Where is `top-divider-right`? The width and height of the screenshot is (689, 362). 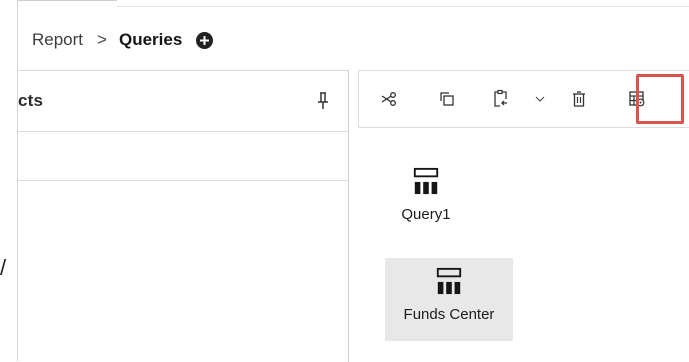 top-divider-right is located at coordinates (403, 6).